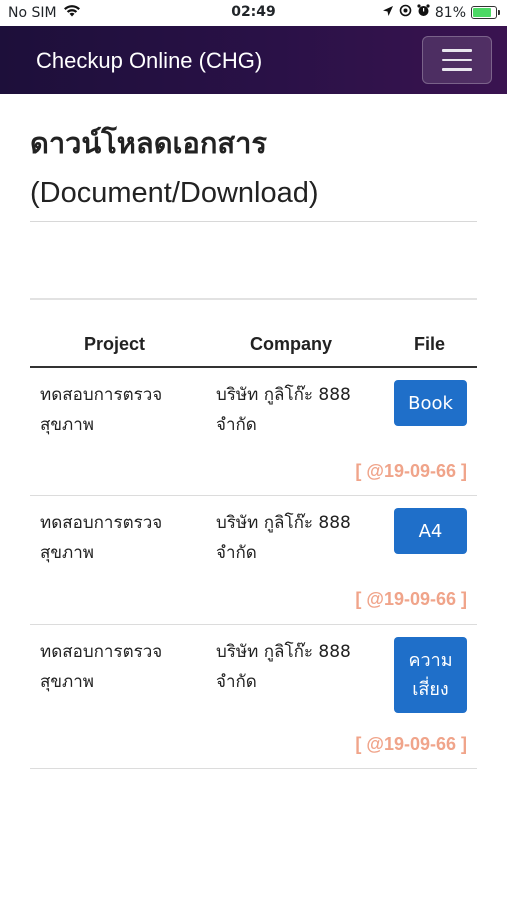 This screenshot has height=900, width=507. I want to click on page-title-english: (Document/Download), so click(174, 193).